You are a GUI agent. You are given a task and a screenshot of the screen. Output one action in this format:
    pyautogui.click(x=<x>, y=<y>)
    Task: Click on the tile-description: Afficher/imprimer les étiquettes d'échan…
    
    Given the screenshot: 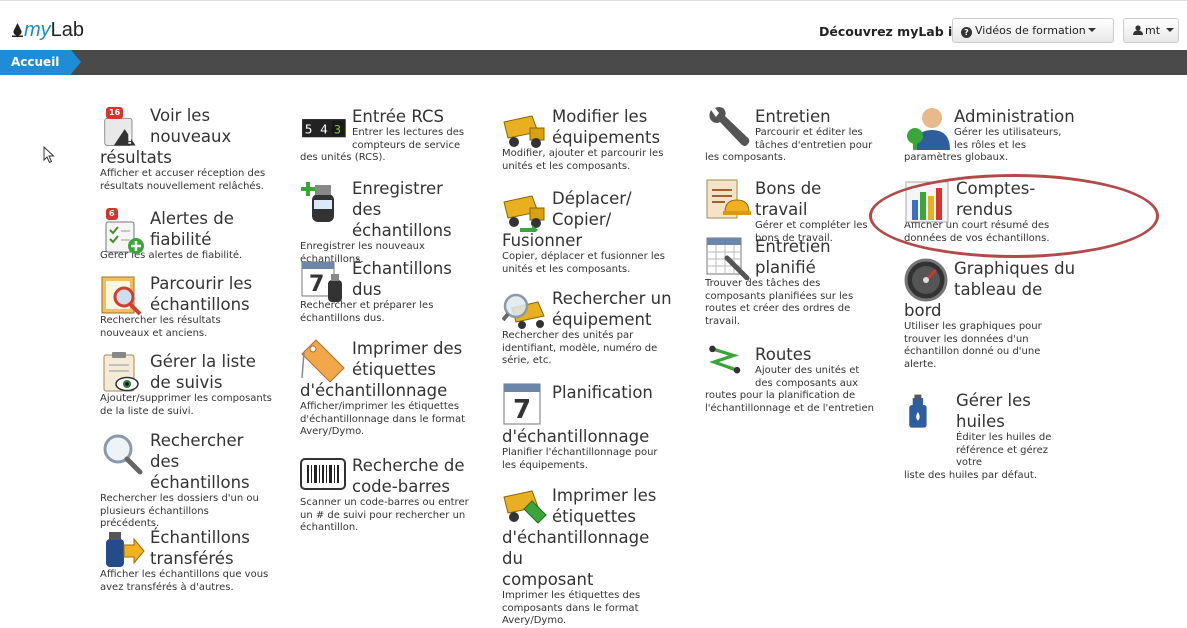 What is the action you would take?
    pyautogui.click(x=383, y=419)
    